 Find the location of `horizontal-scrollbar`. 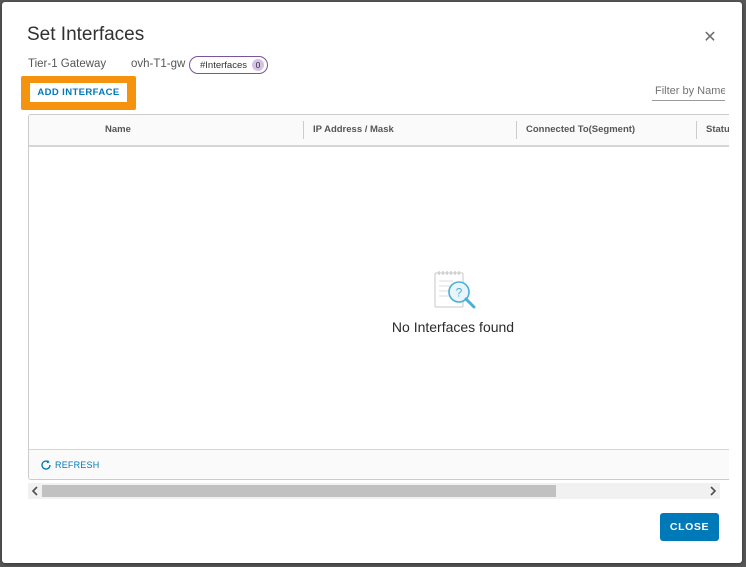

horizontal-scrollbar is located at coordinates (374, 491).